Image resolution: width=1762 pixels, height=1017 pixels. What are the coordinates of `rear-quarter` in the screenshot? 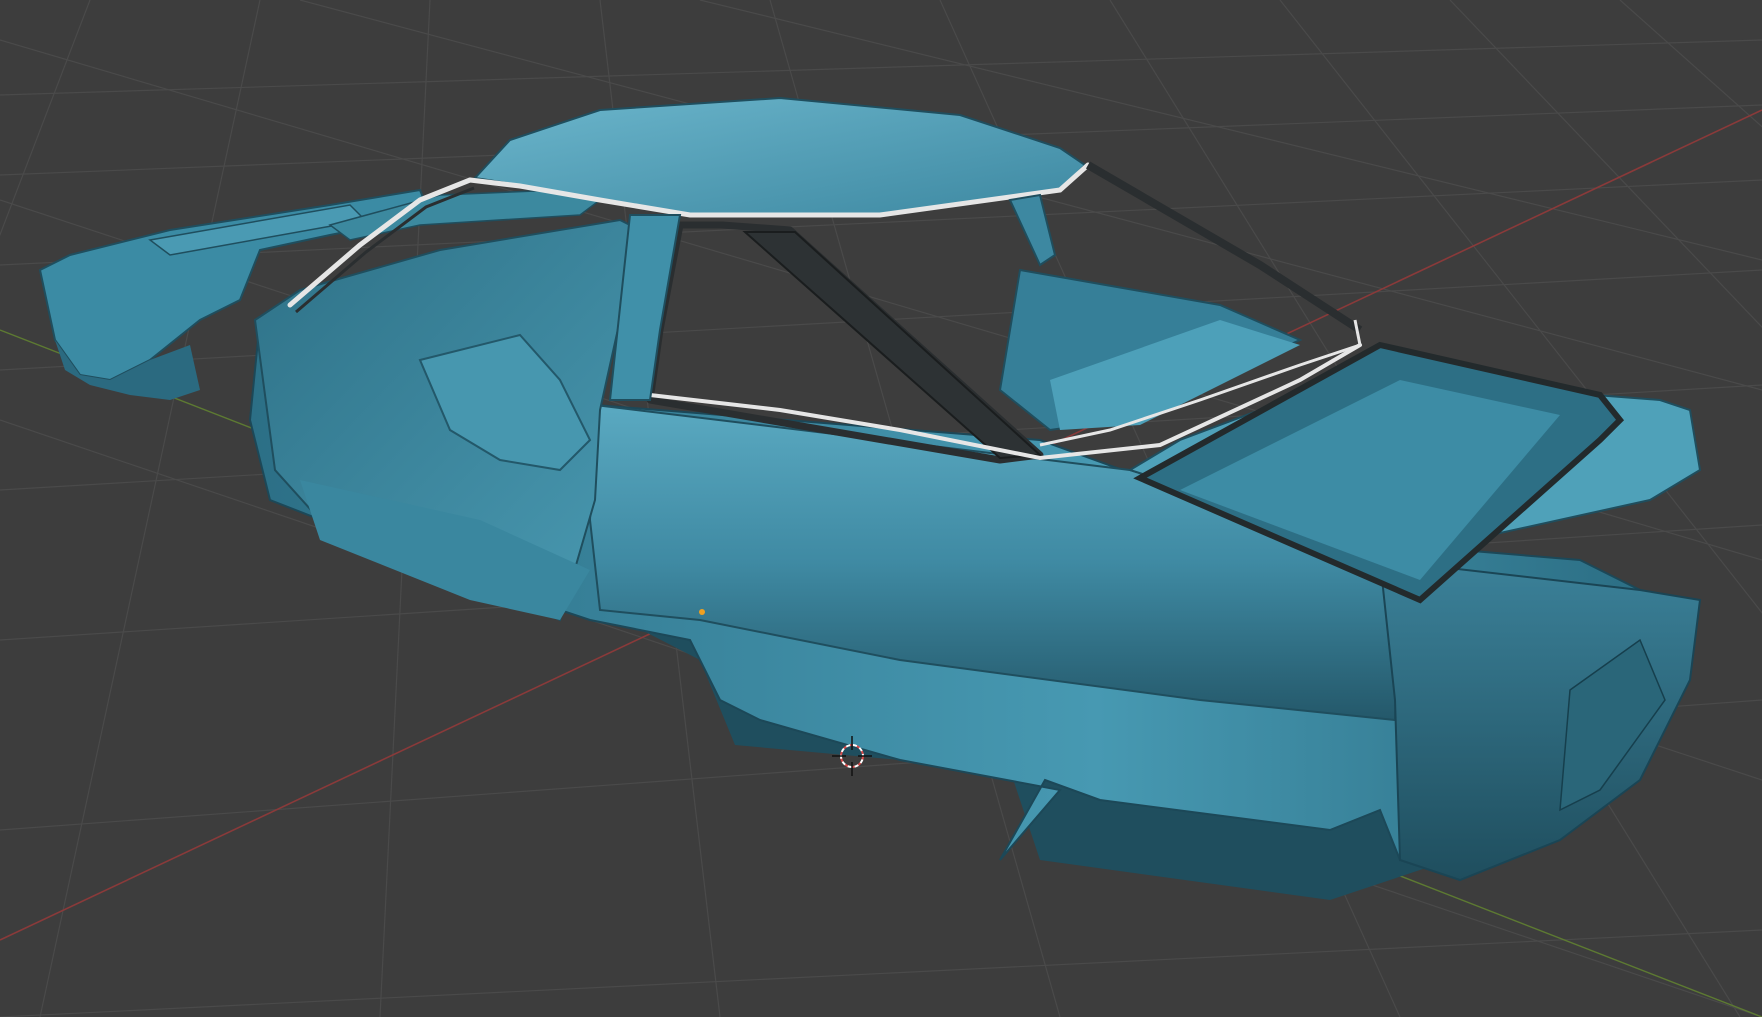 It's located at (1540, 720).